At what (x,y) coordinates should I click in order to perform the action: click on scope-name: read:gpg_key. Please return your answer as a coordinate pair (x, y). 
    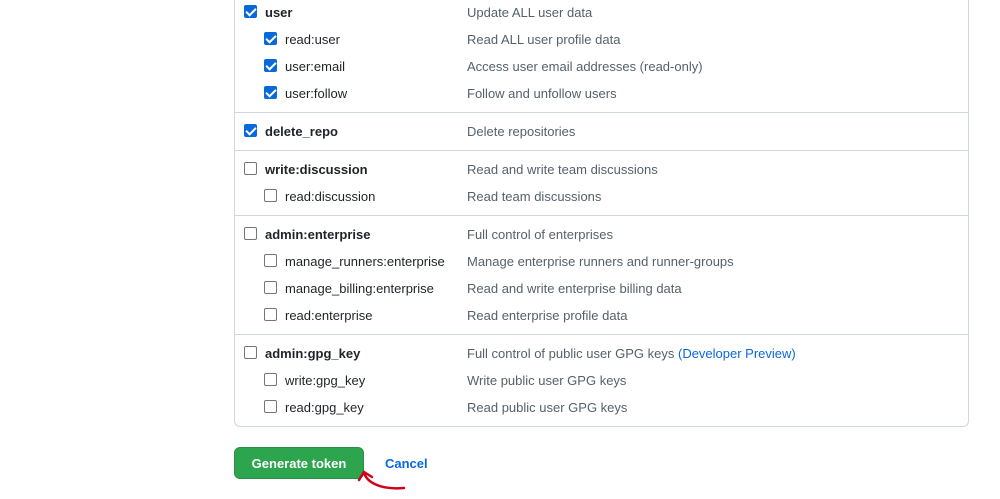
    Looking at the image, I should click on (324, 407).